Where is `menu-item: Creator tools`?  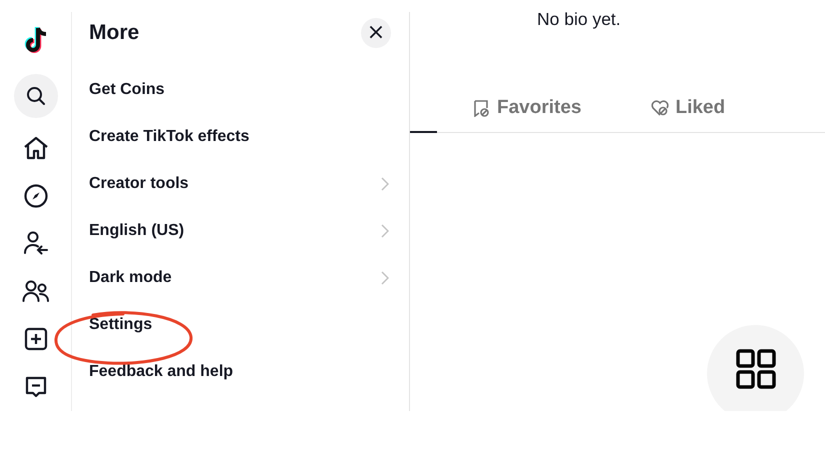
menu-item: Creator tools is located at coordinates (240, 183).